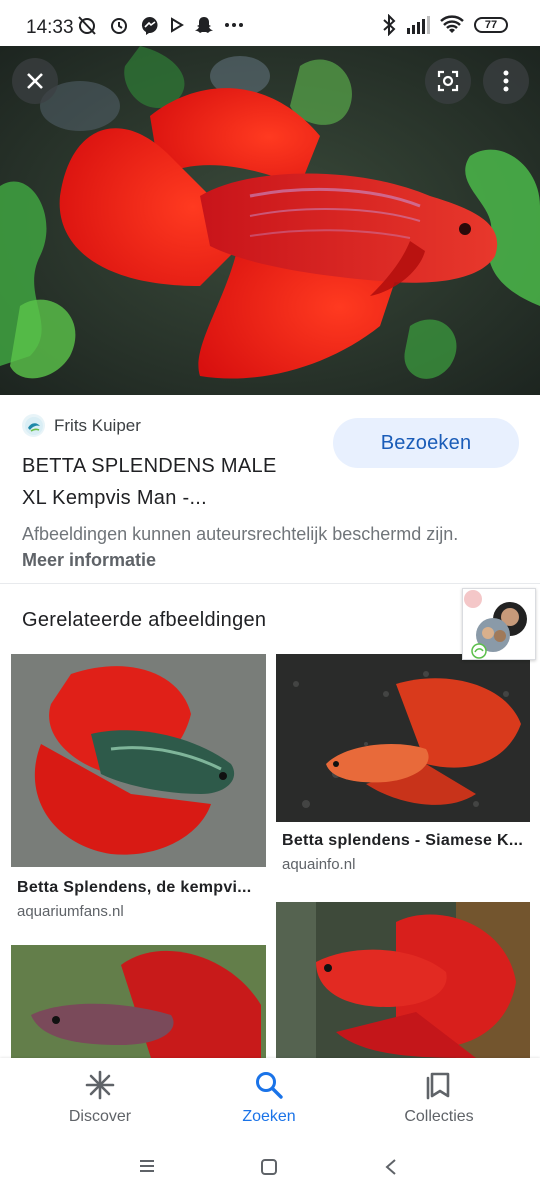  Describe the element at coordinates (270, 23) in the screenshot. I see `status-bar: 14:33 77` at that location.